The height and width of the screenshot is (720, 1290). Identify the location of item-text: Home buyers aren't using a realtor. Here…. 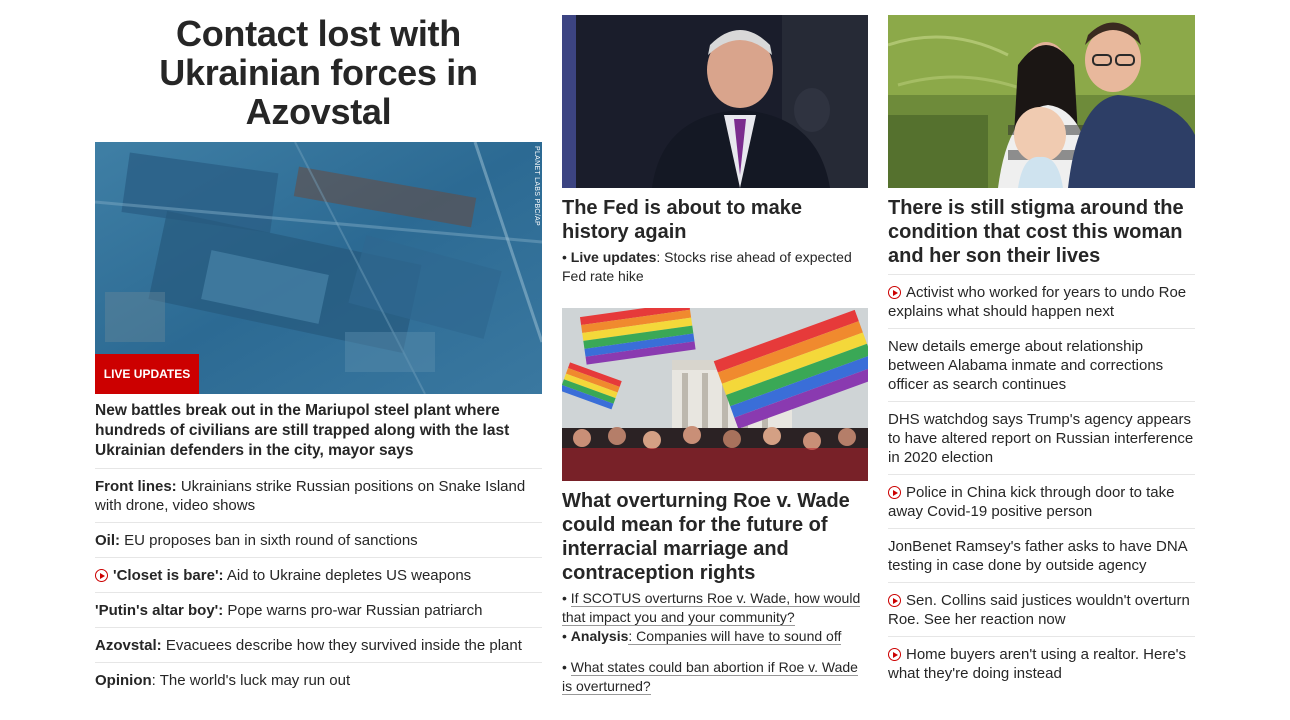
(1037, 664).